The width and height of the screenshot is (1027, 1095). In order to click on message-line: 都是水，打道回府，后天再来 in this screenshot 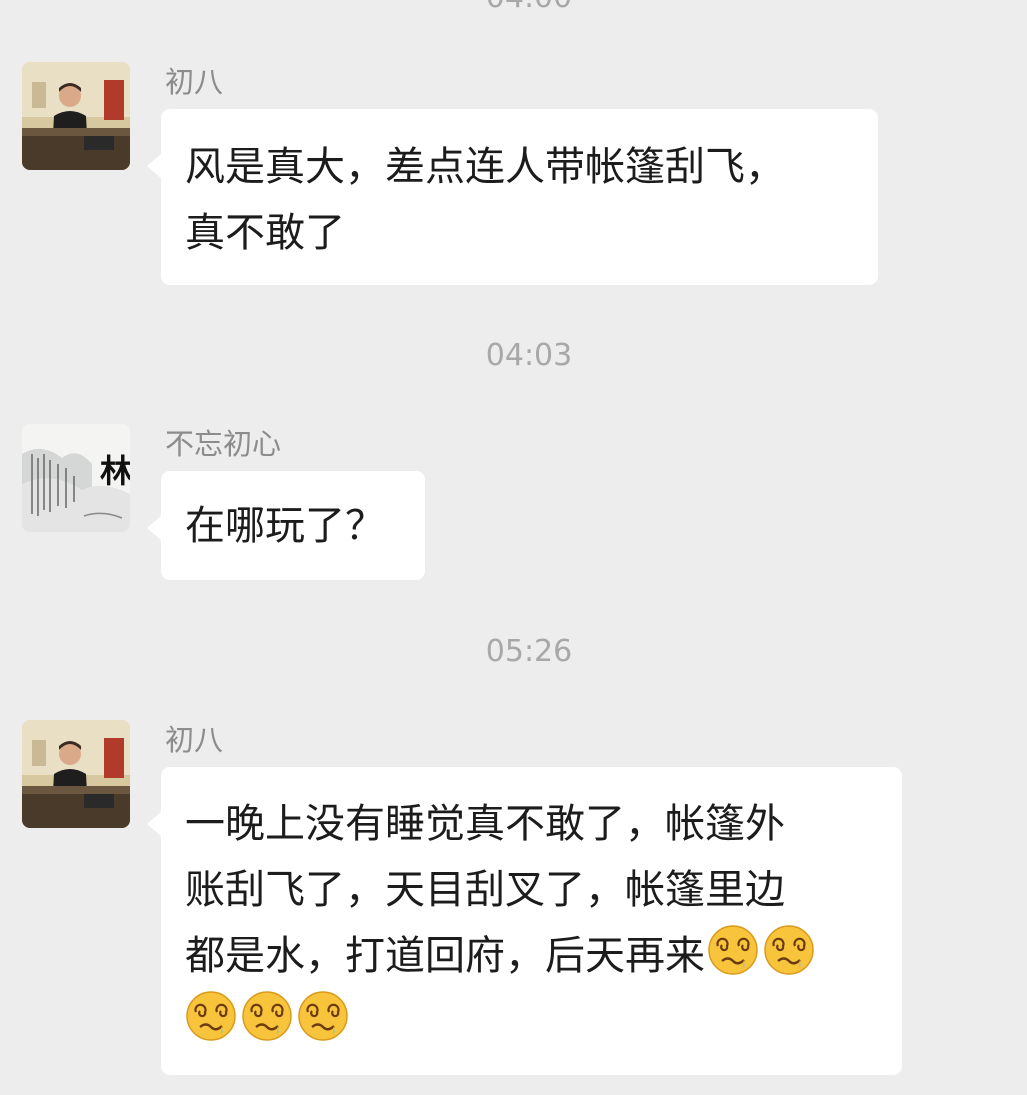, I will do `click(532, 956)`.